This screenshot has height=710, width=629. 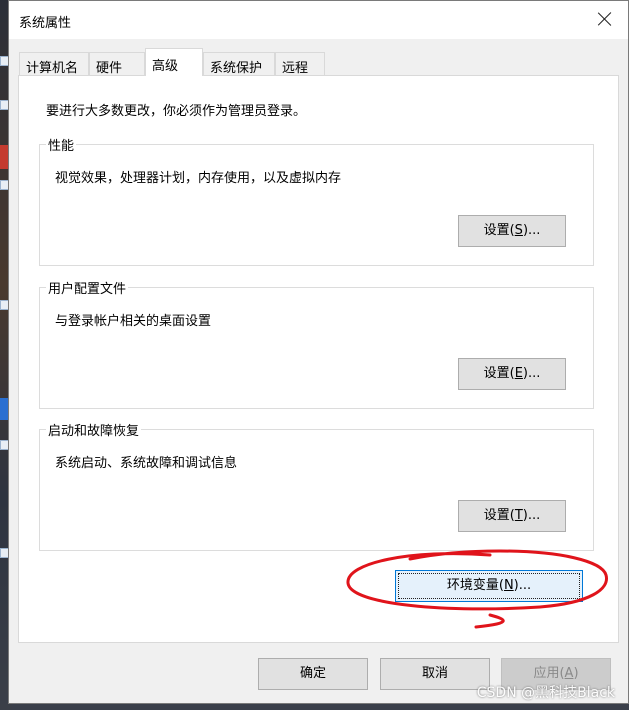 What do you see at coordinates (435, 674) in the screenshot?
I see `cancel-button: 取消` at bounding box center [435, 674].